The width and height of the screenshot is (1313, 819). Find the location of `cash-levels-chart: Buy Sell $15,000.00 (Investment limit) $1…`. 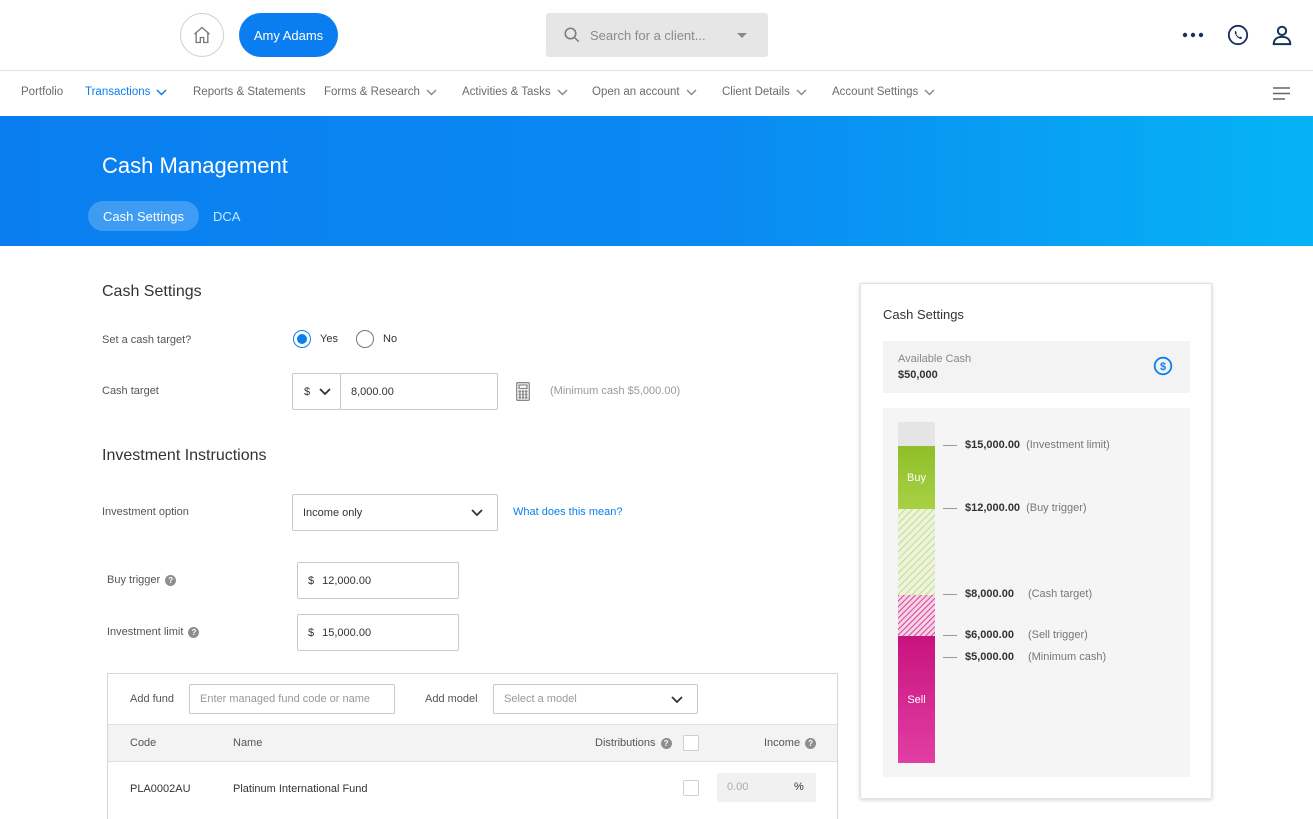

cash-levels-chart: Buy Sell $15,000.00 (Investment limit) $1… is located at coordinates (1036, 592).